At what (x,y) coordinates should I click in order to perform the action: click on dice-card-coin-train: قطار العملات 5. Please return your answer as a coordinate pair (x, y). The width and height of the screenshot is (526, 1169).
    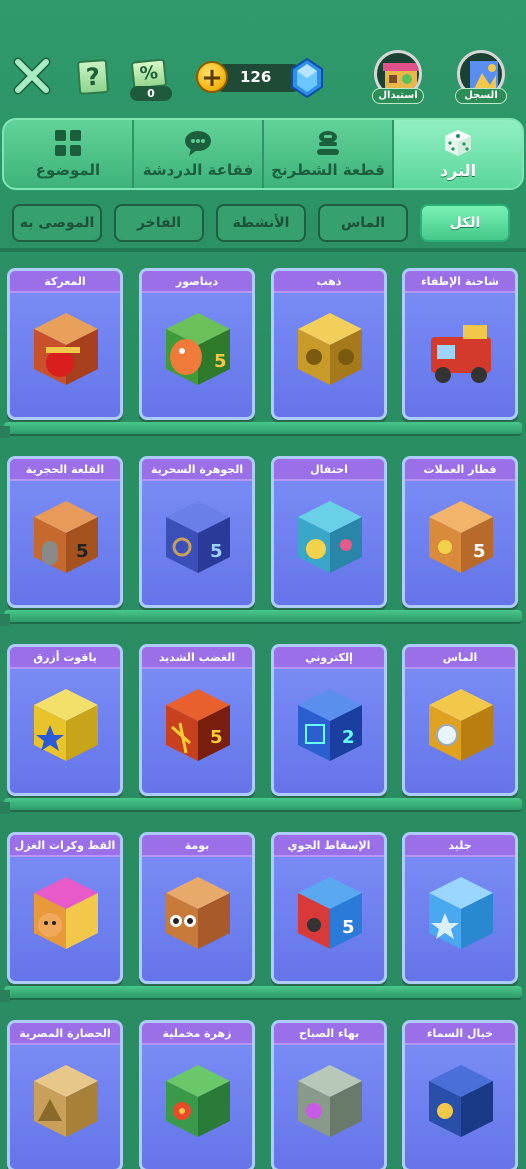
    Looking at the image, I should click on (460, 532).